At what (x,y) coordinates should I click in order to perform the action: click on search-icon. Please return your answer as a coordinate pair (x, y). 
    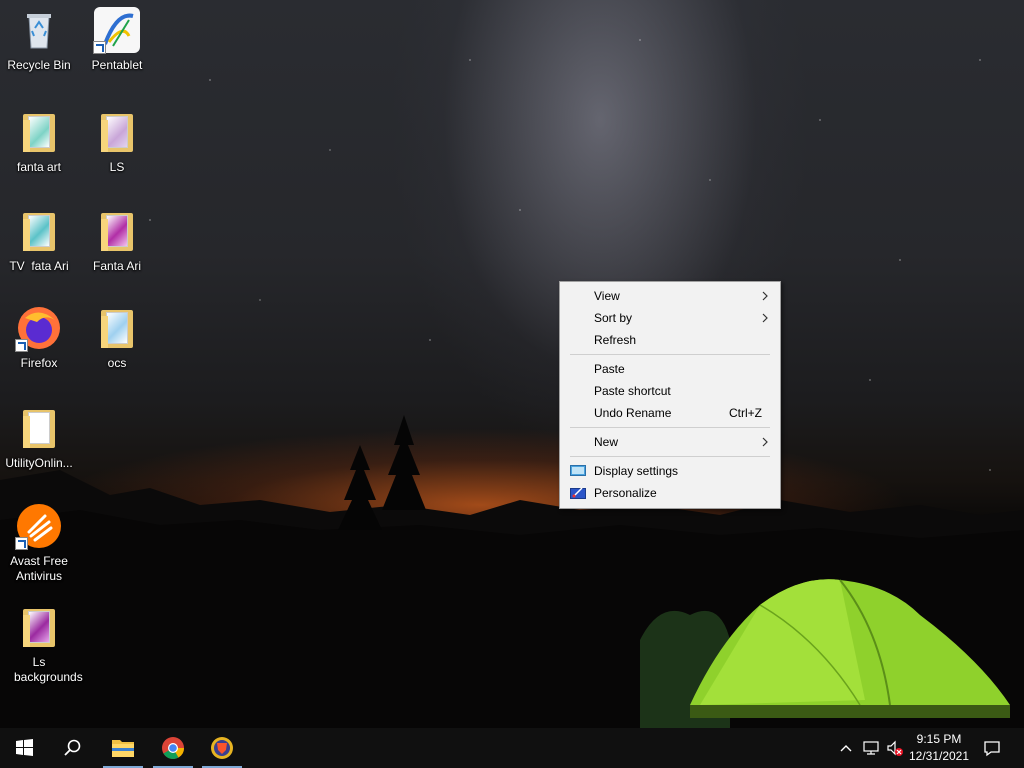
    Looking at the image, I should click on (72, 747).